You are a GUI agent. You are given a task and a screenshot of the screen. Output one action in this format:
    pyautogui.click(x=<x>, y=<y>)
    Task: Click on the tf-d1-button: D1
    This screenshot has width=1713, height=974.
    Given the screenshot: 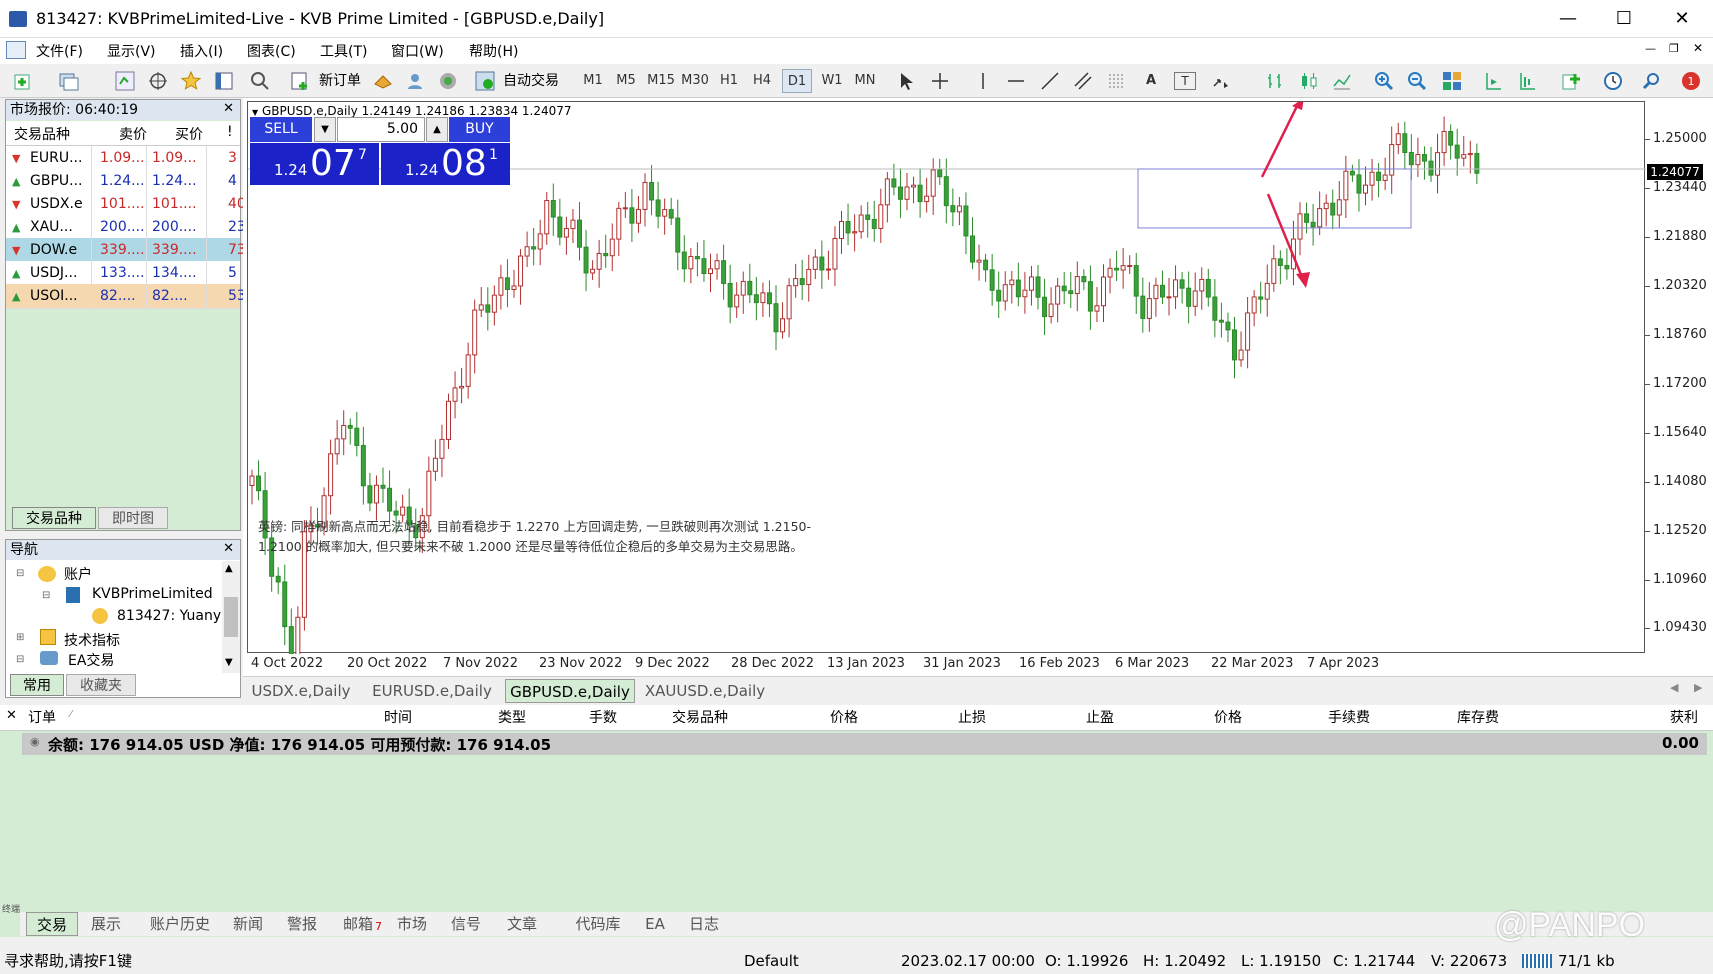 What is the action you would take?
    pyautogui.click(x=797, y=81)
    